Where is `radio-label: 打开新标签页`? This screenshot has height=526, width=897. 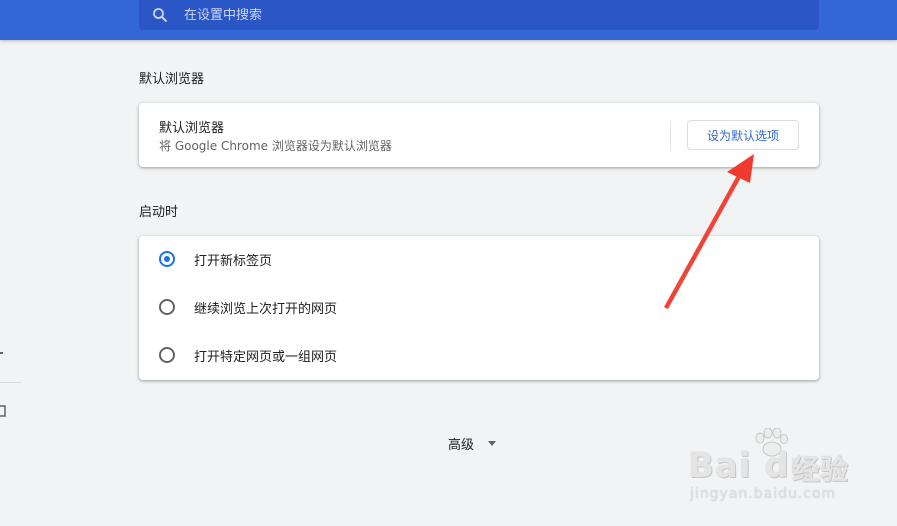
radio-label: 打开新标签页 is located at coordinates (233, 261).